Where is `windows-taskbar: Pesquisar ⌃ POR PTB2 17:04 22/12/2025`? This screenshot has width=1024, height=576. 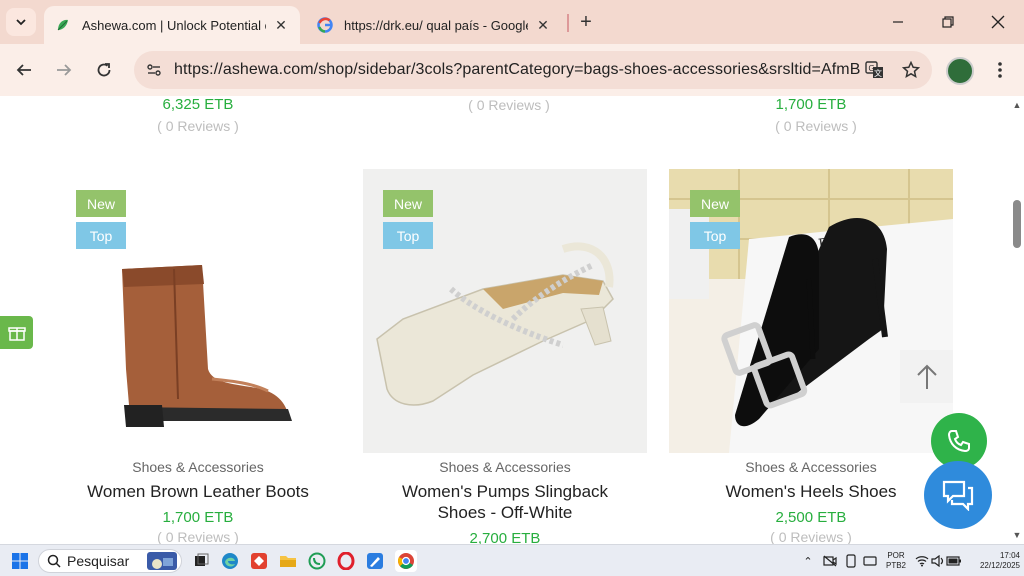
windows-taskbar: Pesquisar ⌃ POR PTB2 17:04 22/12/2025 is located at coordinates (512, 560).